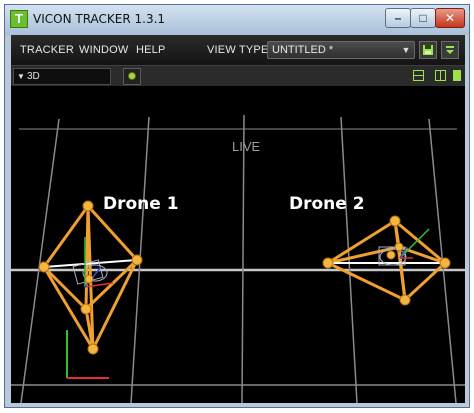  I want to click on save-button, so click(428, 50).